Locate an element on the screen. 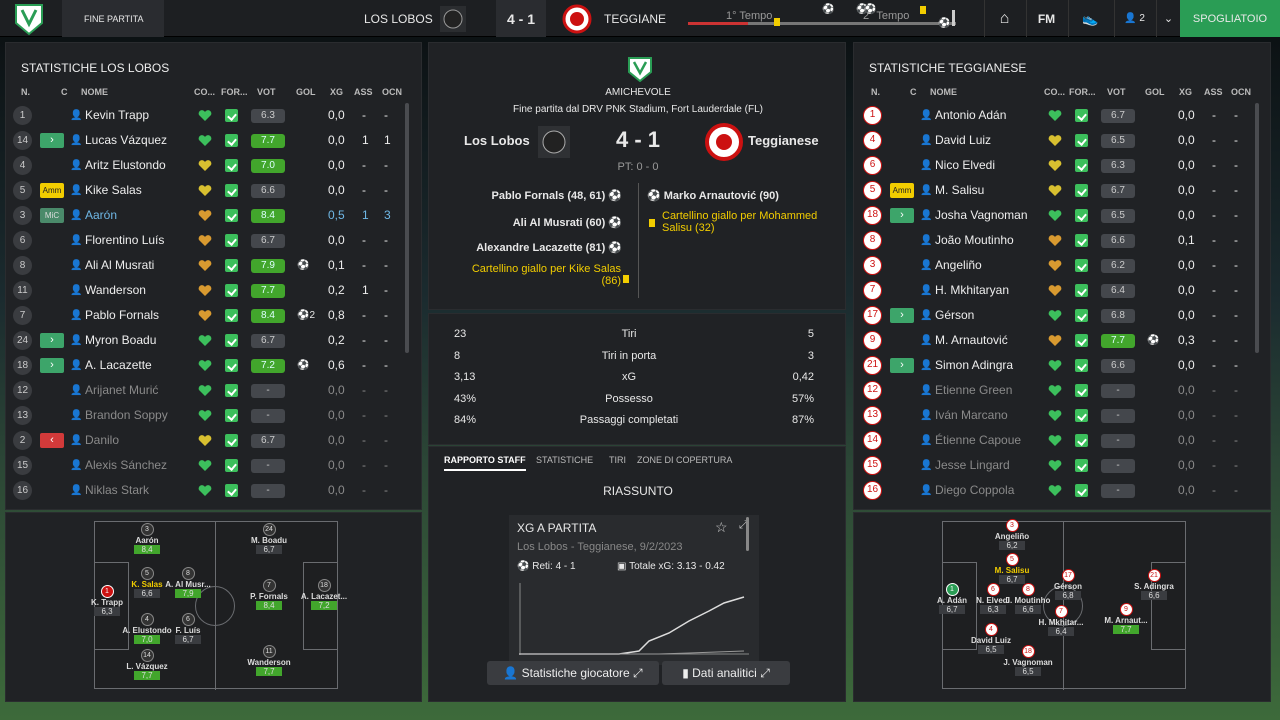 The width and height of the screenshot is (1280, 720). pitch-player: 21 S. Adingra 6,6 is located at coordinates (1154, 584).